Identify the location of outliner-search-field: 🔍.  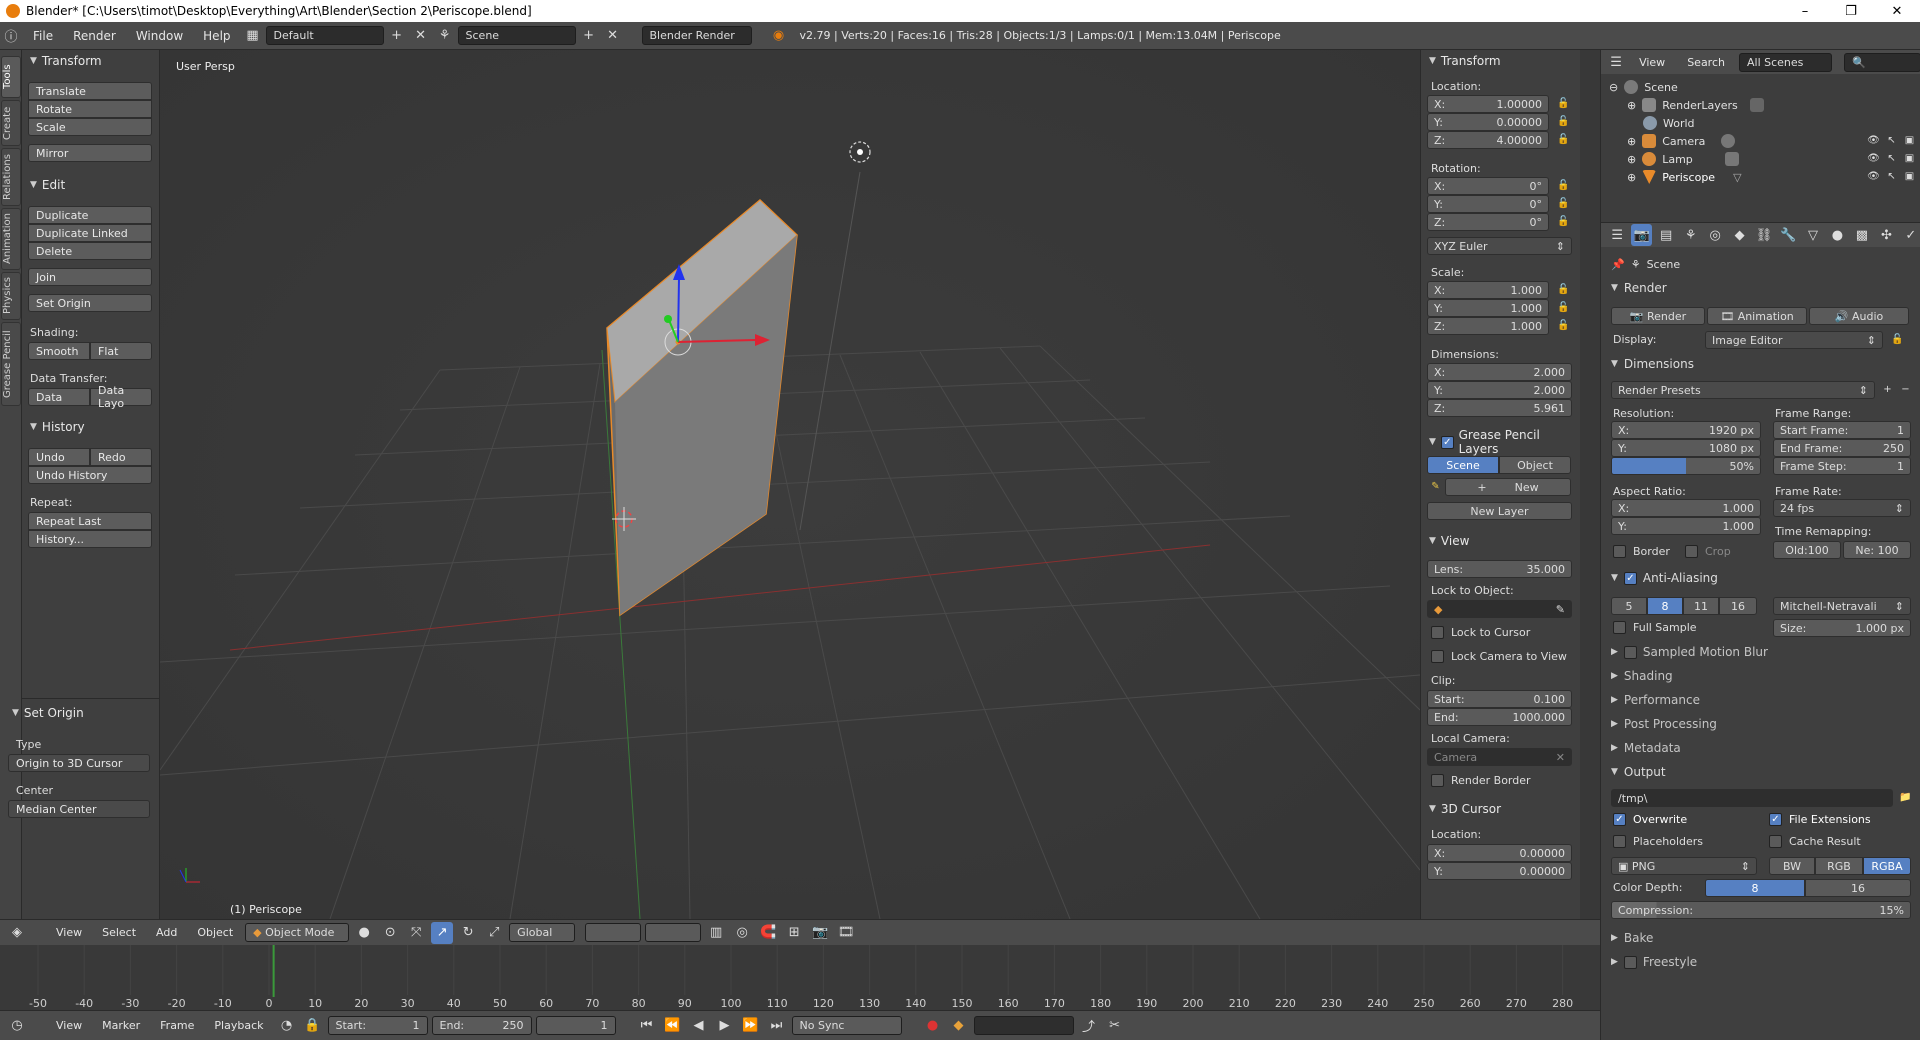
(1882, 62).